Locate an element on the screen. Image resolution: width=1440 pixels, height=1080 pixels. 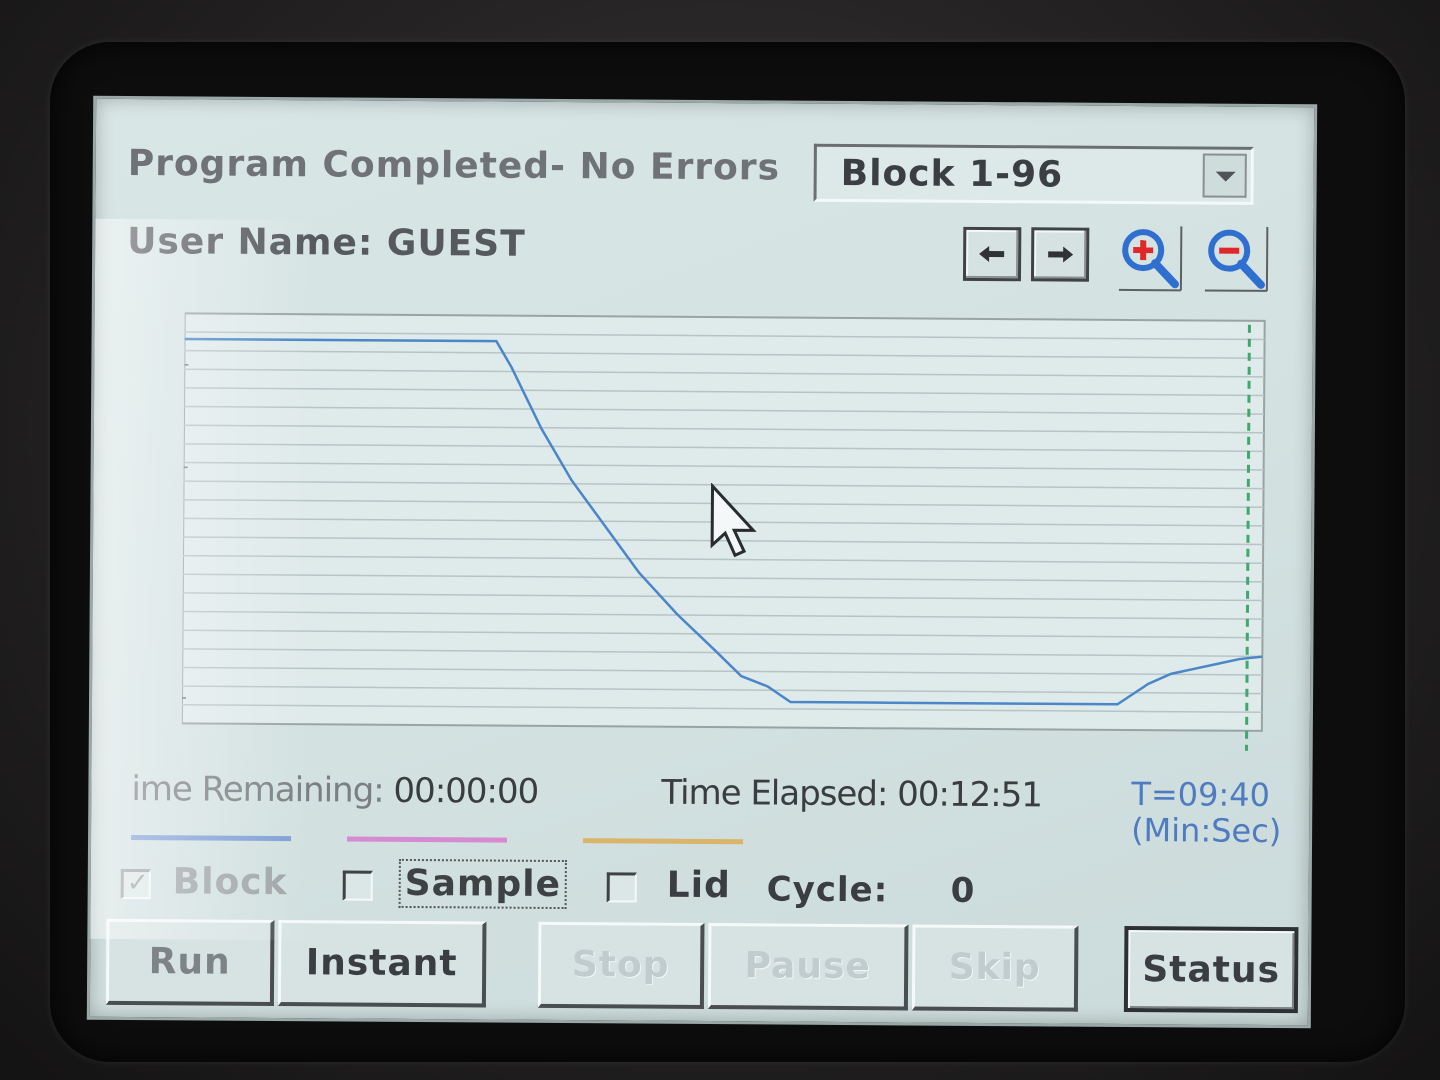
arrow-right-icon is located at coordinates (1061, 254).